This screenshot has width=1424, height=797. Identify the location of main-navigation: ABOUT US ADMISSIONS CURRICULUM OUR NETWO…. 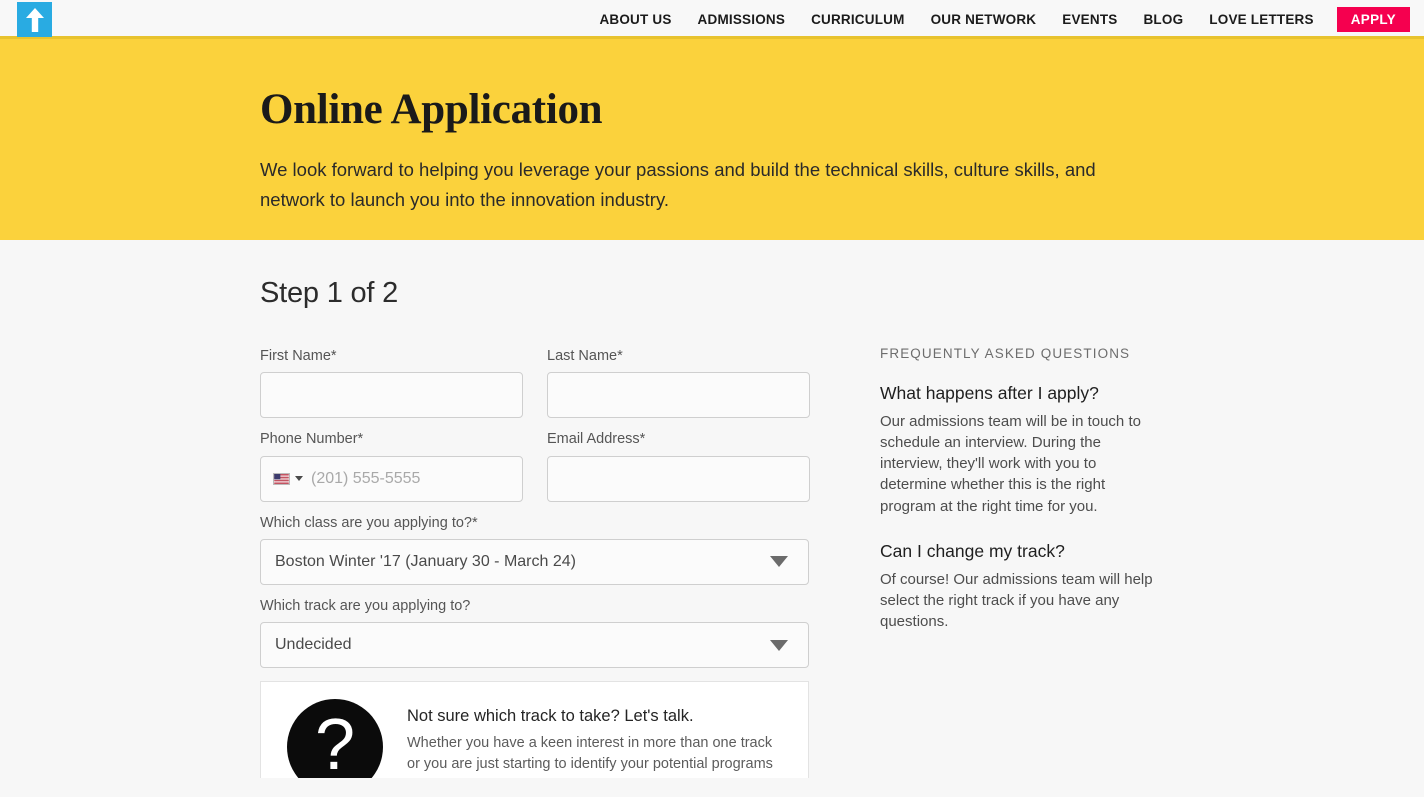
(998, 19).